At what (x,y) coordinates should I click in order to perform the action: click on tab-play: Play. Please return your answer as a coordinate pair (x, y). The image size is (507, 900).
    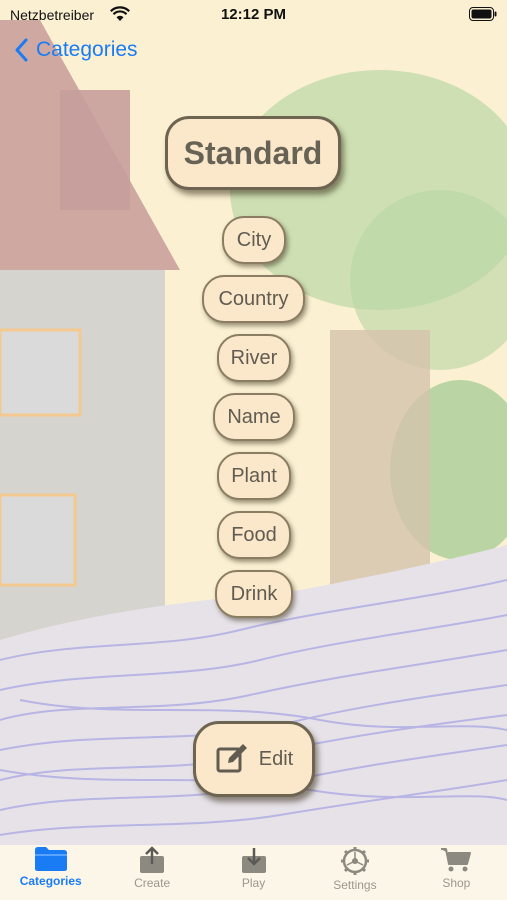
    Looking at the image, I should click on (253, 872).